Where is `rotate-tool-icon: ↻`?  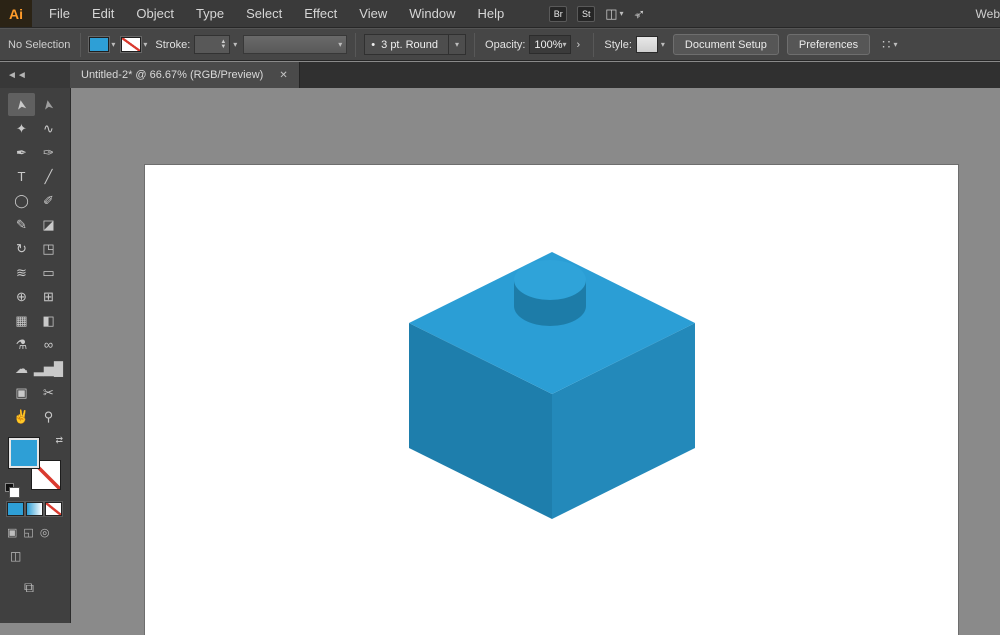 rotate-tool-icon: ↻ is located at coordinates (21, 249).